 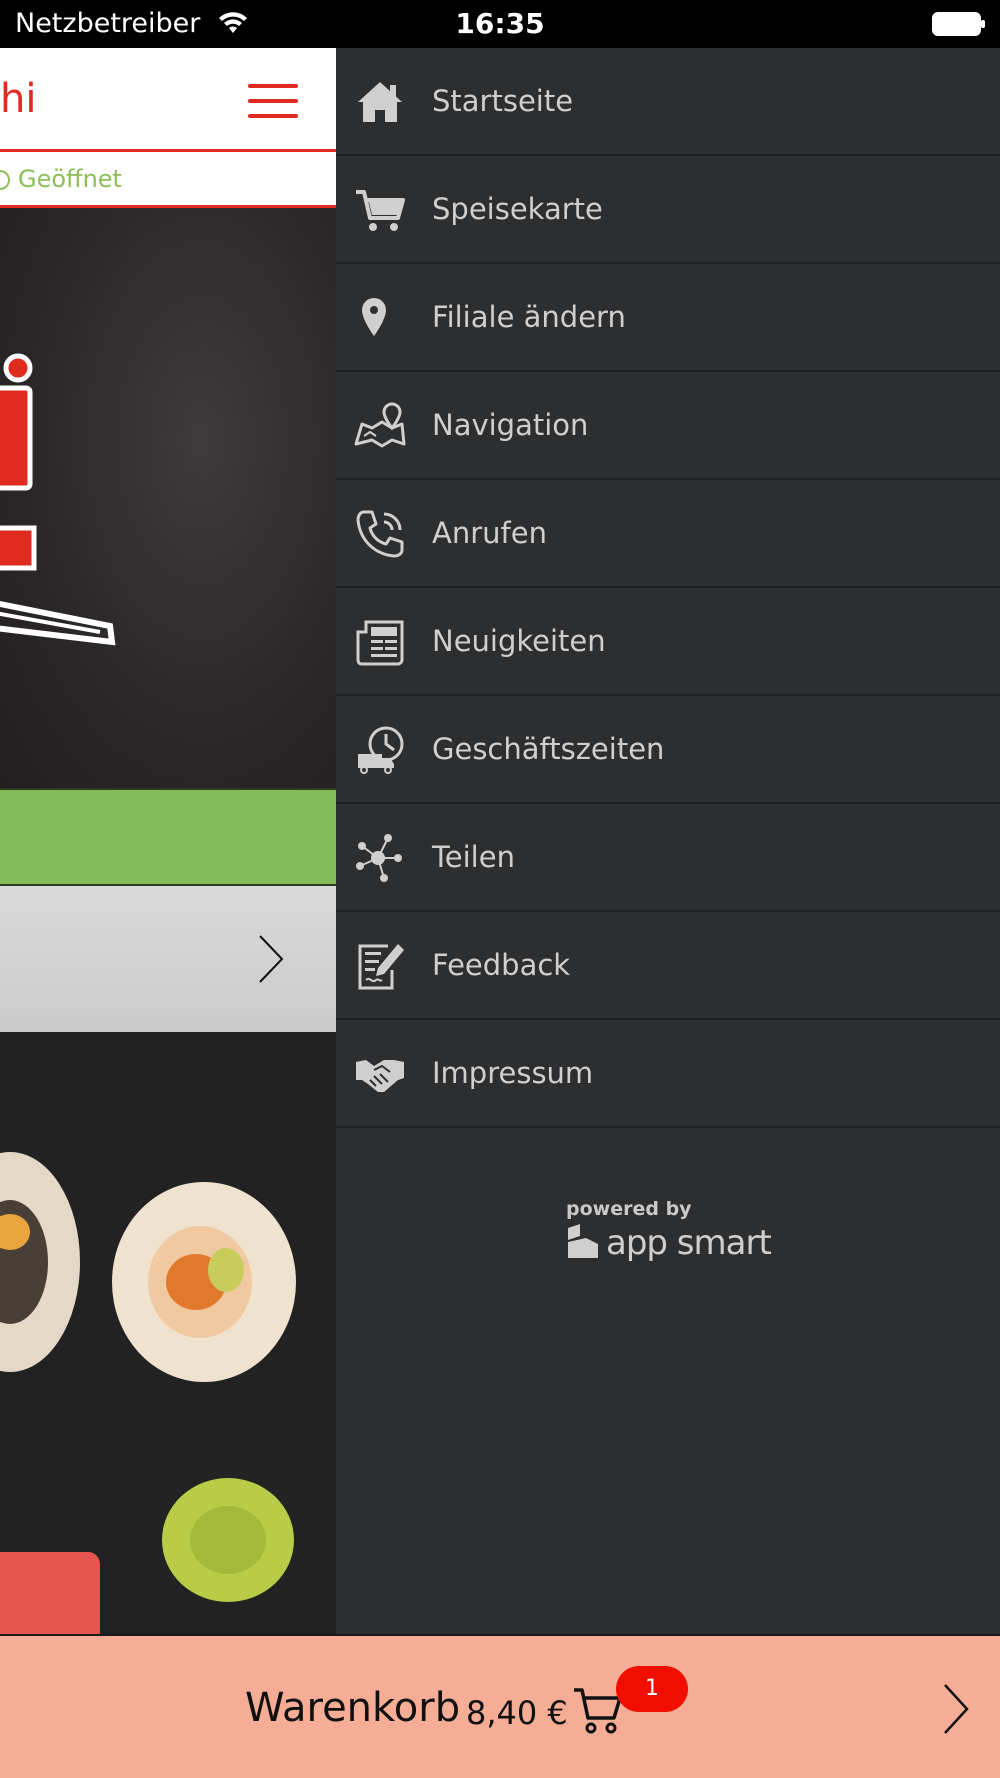 I want to click on menu-item-startseite: Startseite, so click(x=668, y=102).